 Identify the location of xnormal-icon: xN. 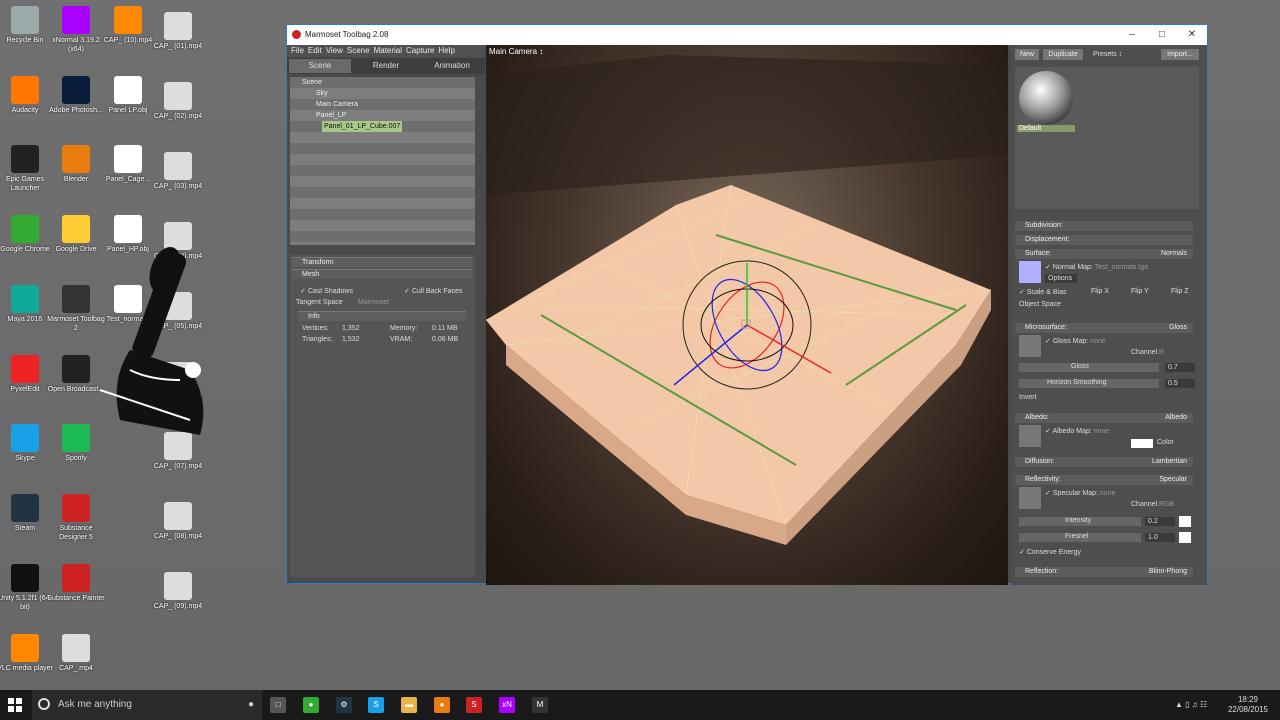
(507, 705).